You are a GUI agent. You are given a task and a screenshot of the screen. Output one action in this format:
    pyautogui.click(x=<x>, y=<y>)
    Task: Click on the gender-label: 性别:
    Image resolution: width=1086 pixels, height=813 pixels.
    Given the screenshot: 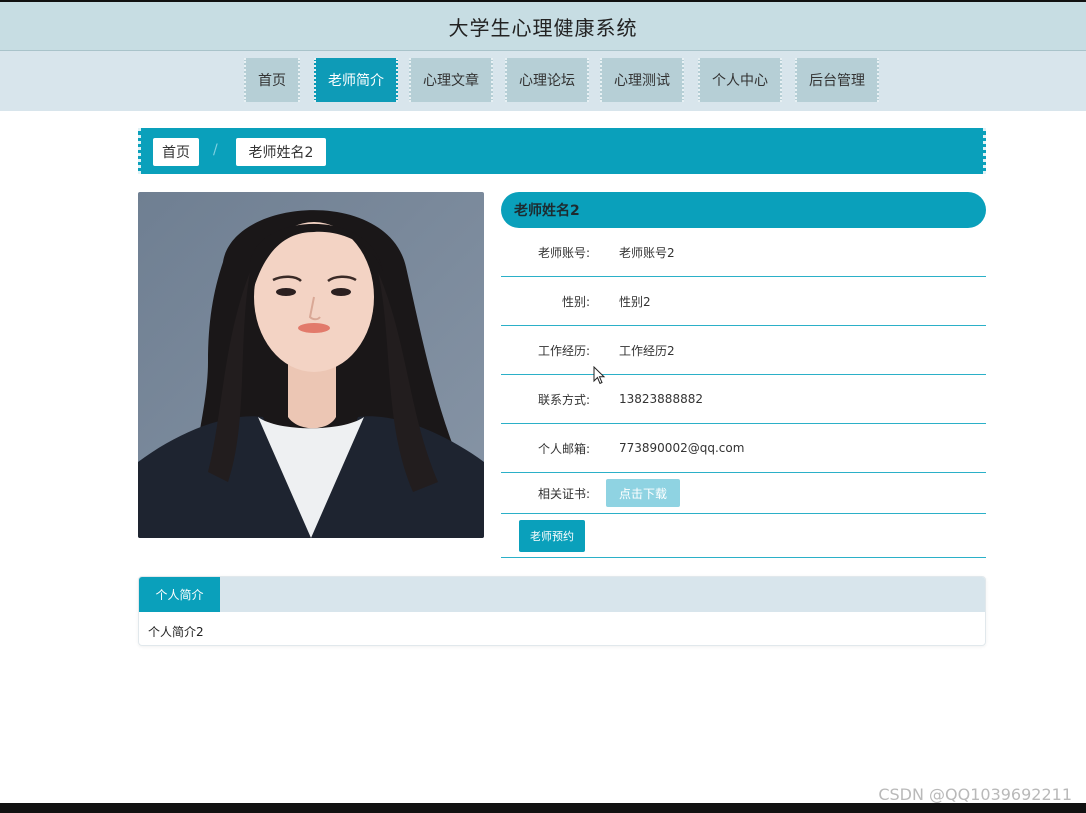 What is the action you would take?
    pyautogui.click(x=575, y=301)
    